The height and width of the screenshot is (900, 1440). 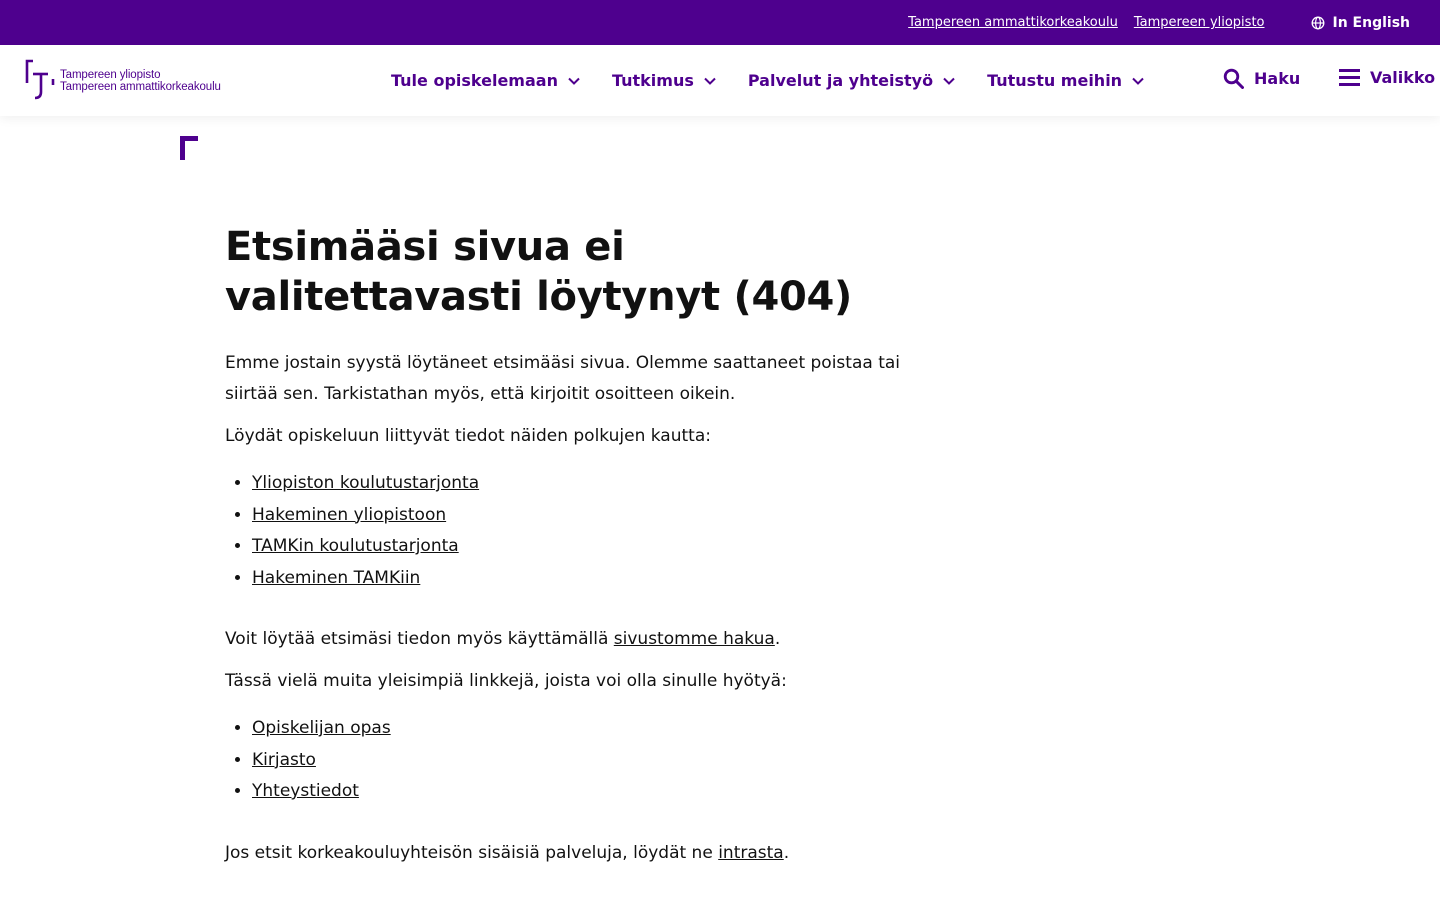 What do you see at coordinates (1371, 22) in the screenshot?
I see `language-label: In English` at bounding box center [1371, 22].